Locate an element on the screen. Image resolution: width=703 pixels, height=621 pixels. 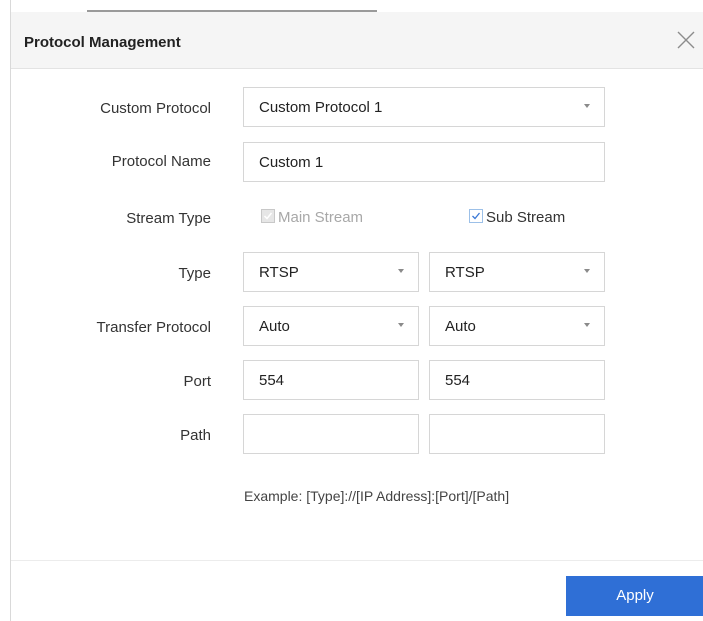
dialog-title: Protocol Management is located at coordinates (102, 42).